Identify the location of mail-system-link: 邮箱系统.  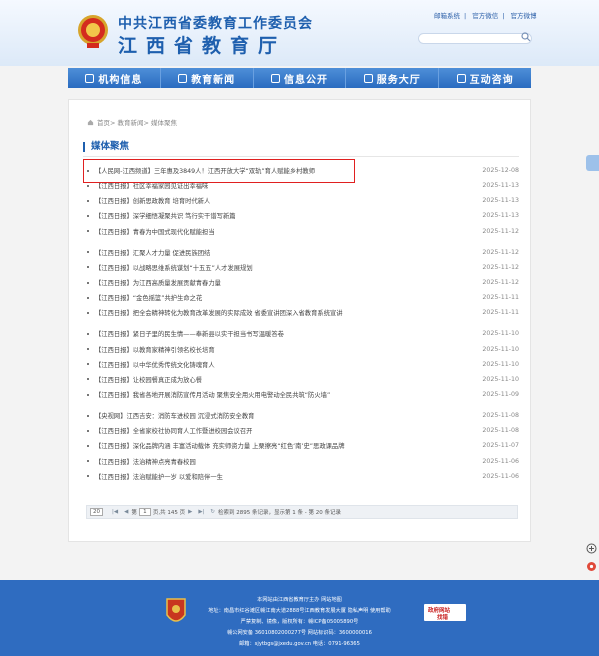
(447, 16).